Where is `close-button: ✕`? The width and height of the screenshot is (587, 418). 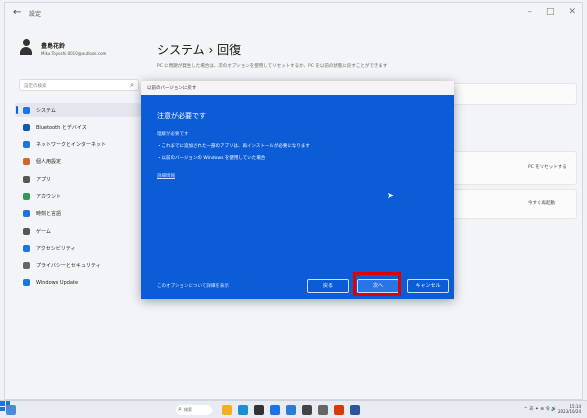 close-button: ✕ is located at coordinates (572, 12).